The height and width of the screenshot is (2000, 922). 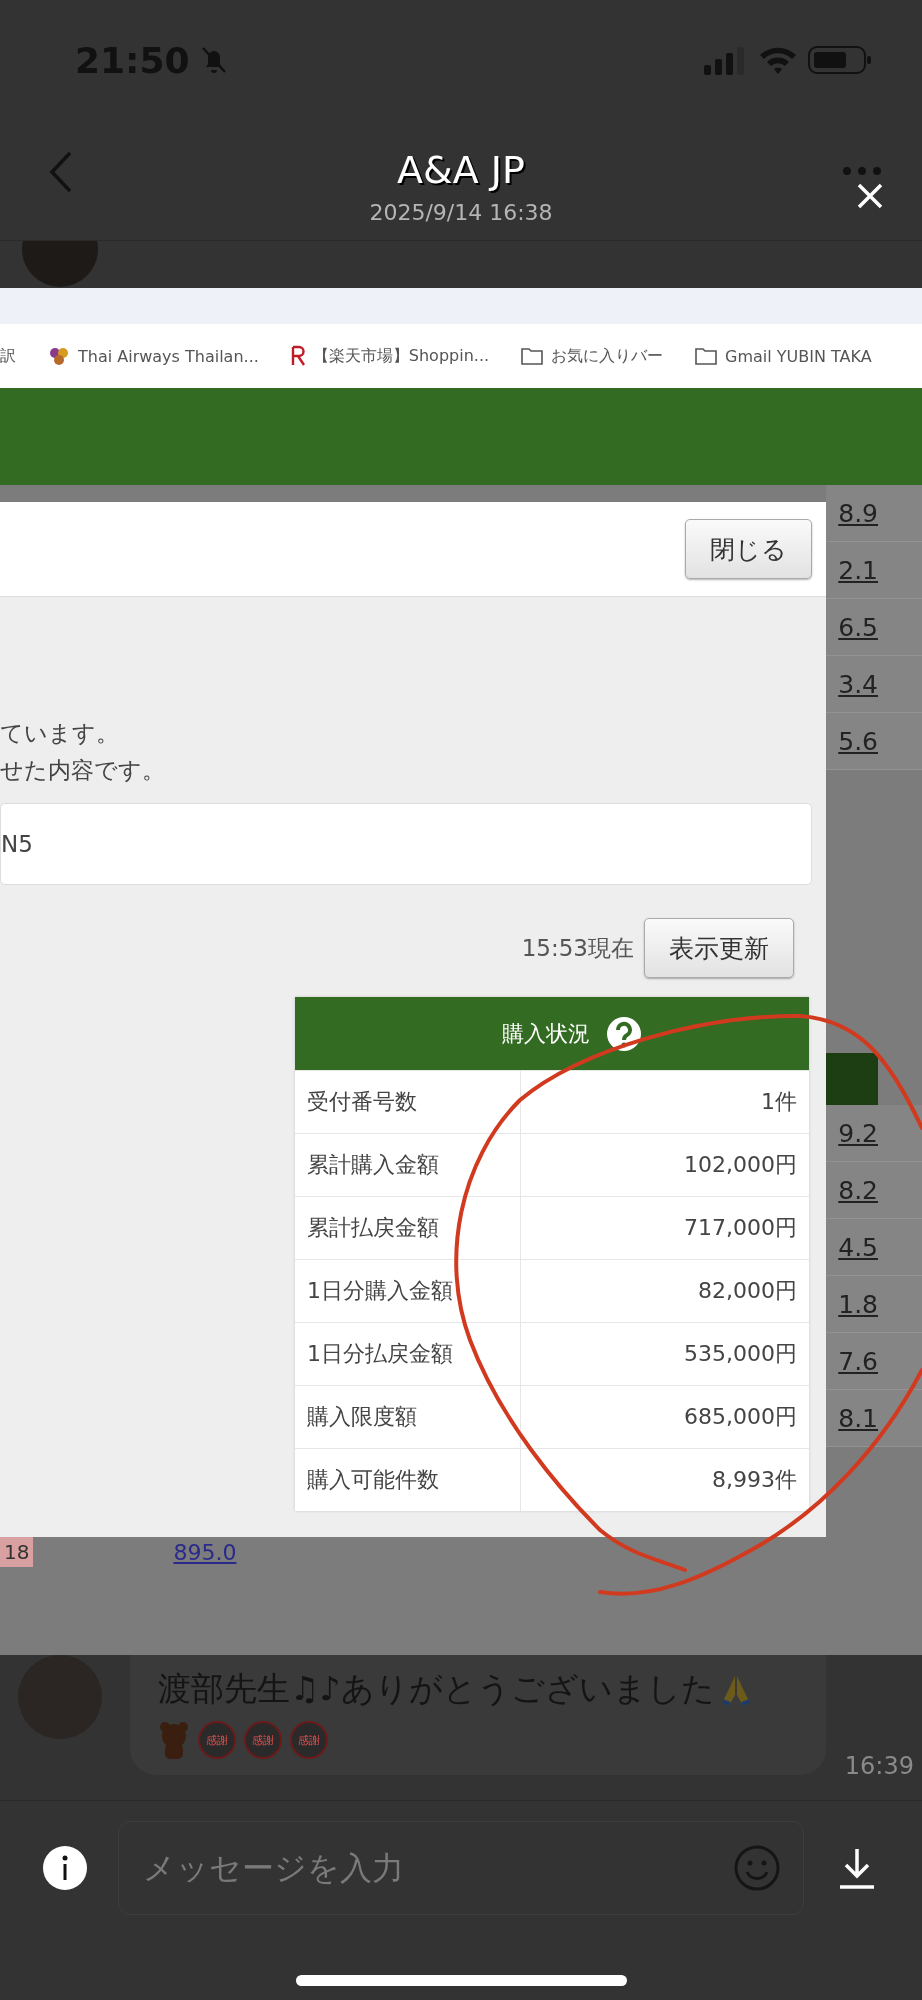 What do you see at coordinates (213, 60) in the screenshot?
I see `bell-slash-icon` at bounding box center [213, 60].